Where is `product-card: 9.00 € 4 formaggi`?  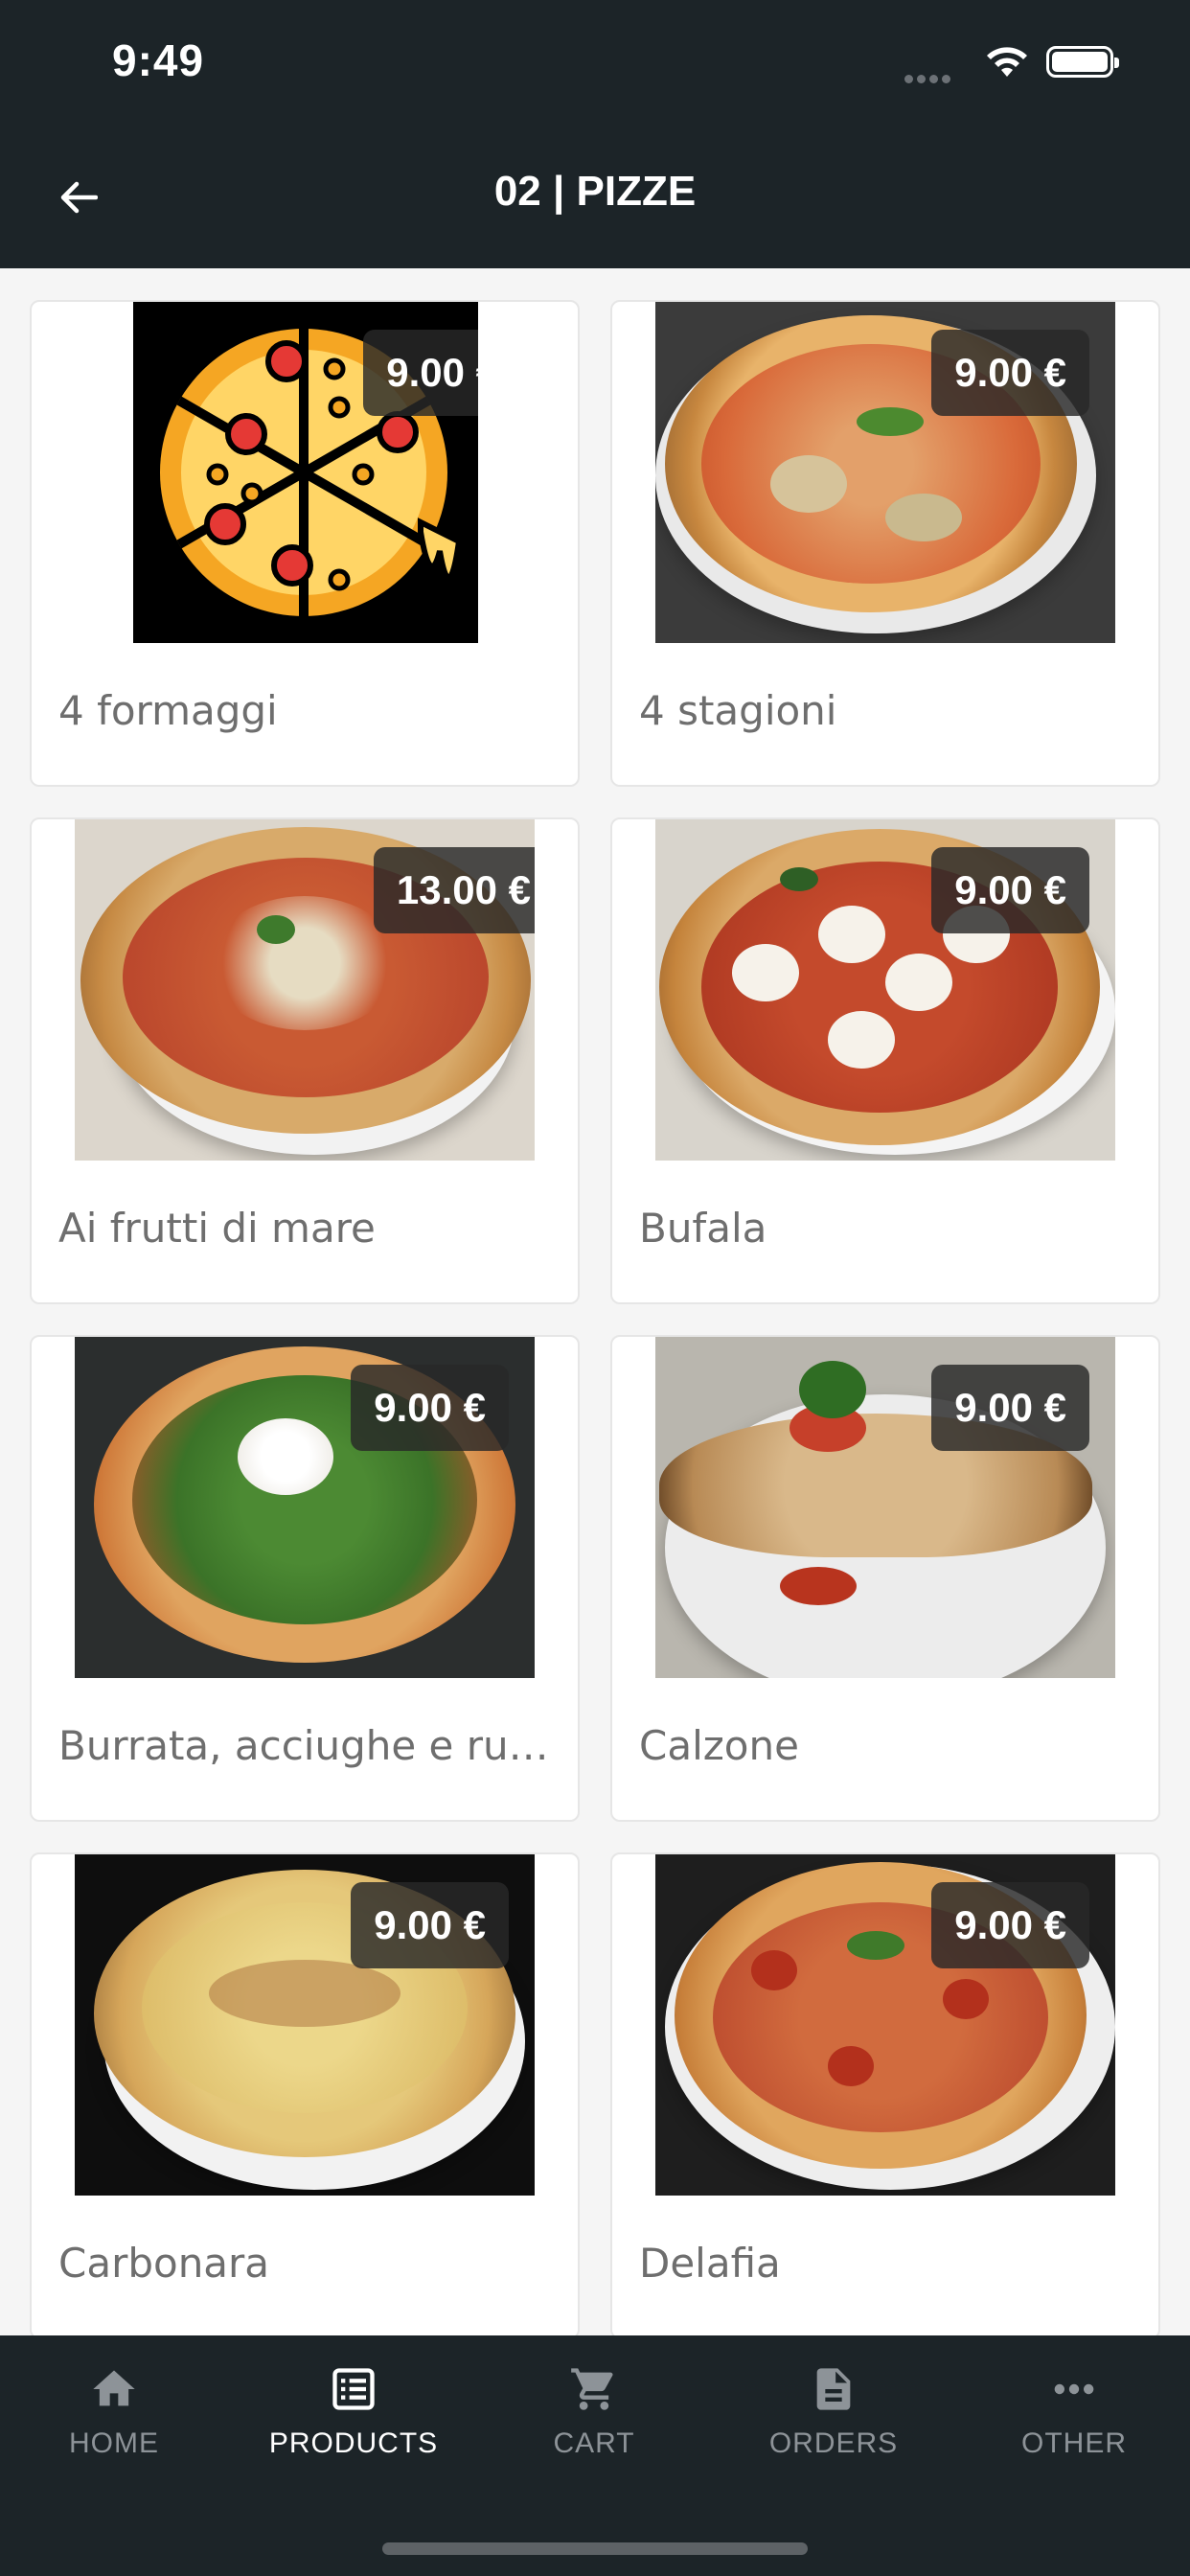
product-card: 9.00 € 4 formaggi is located at coordinates (305, 543).